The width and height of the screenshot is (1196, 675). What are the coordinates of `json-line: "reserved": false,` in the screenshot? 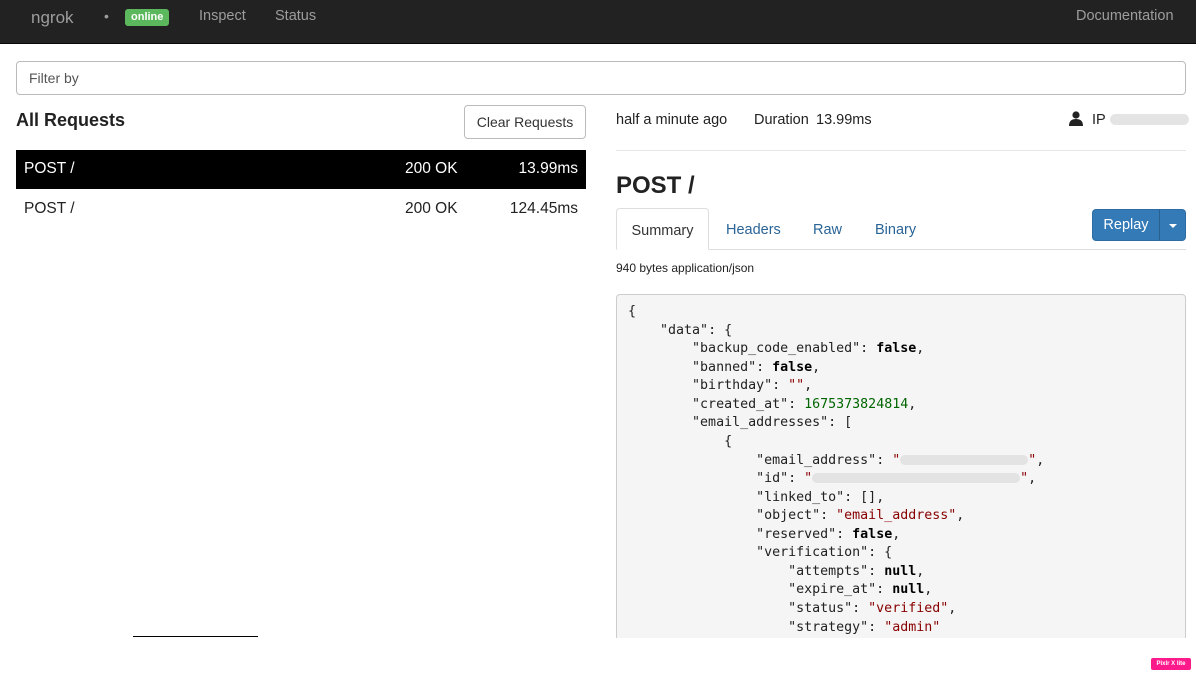 It's located at (828, 534).